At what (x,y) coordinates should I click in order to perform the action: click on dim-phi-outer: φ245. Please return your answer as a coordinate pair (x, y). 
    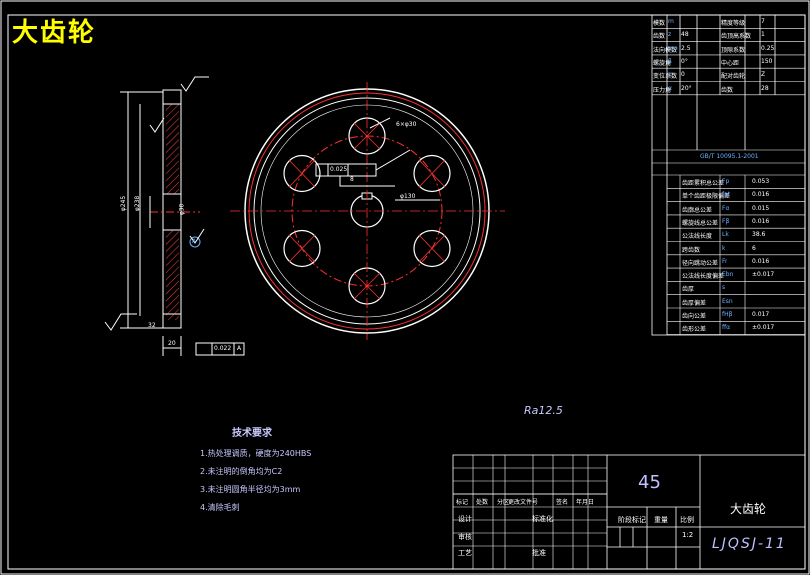
    Looking at the image, I should click on (124, 203).